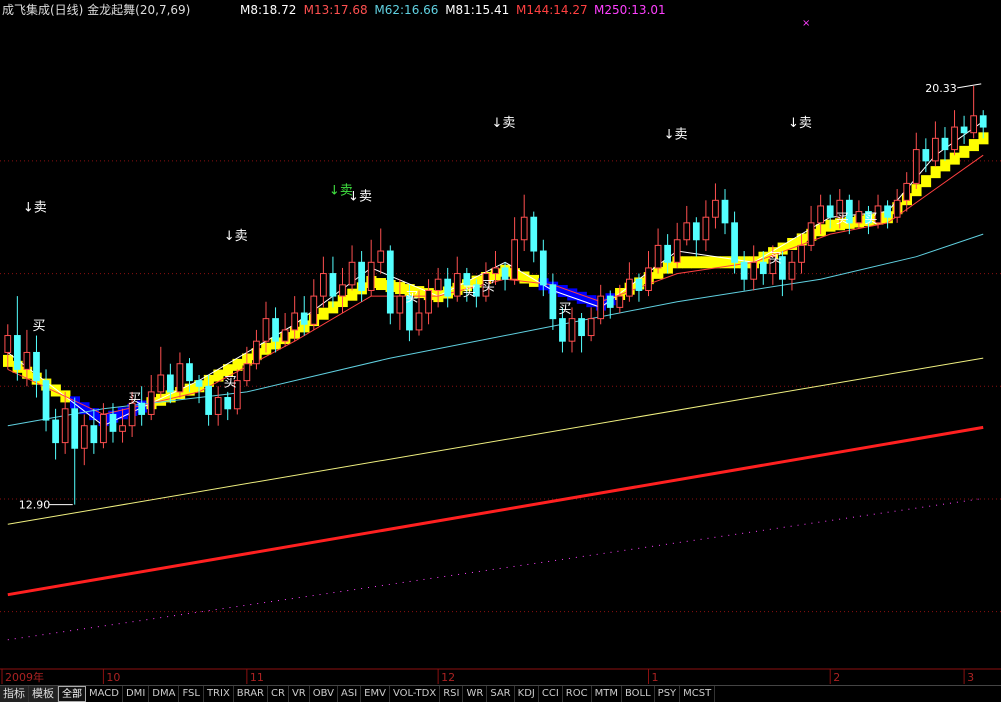 The height and width of the screenshot is (702, 1001). I want to click on tab-sar: SAR, so click(501, 694).